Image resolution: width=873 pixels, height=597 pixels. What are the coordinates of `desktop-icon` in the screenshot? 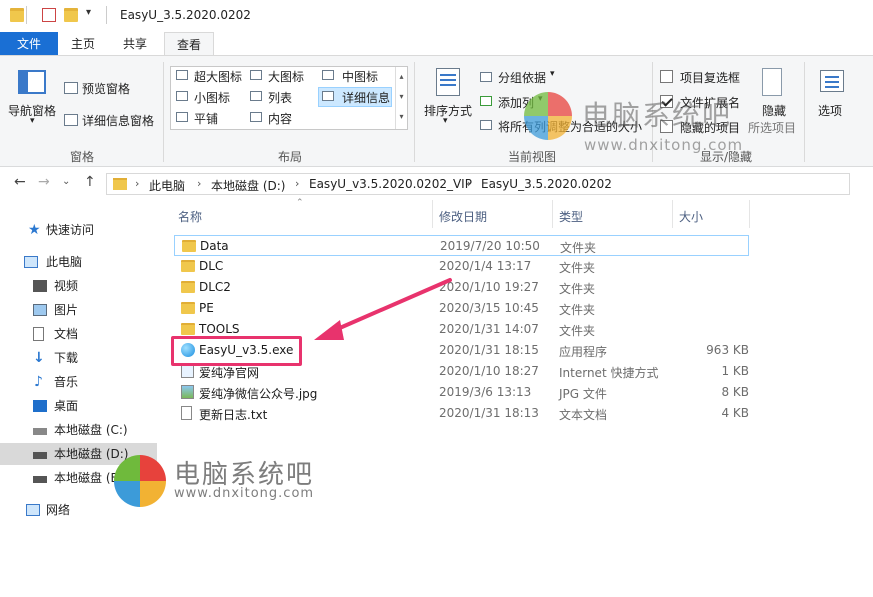 It's located at (40, 406).